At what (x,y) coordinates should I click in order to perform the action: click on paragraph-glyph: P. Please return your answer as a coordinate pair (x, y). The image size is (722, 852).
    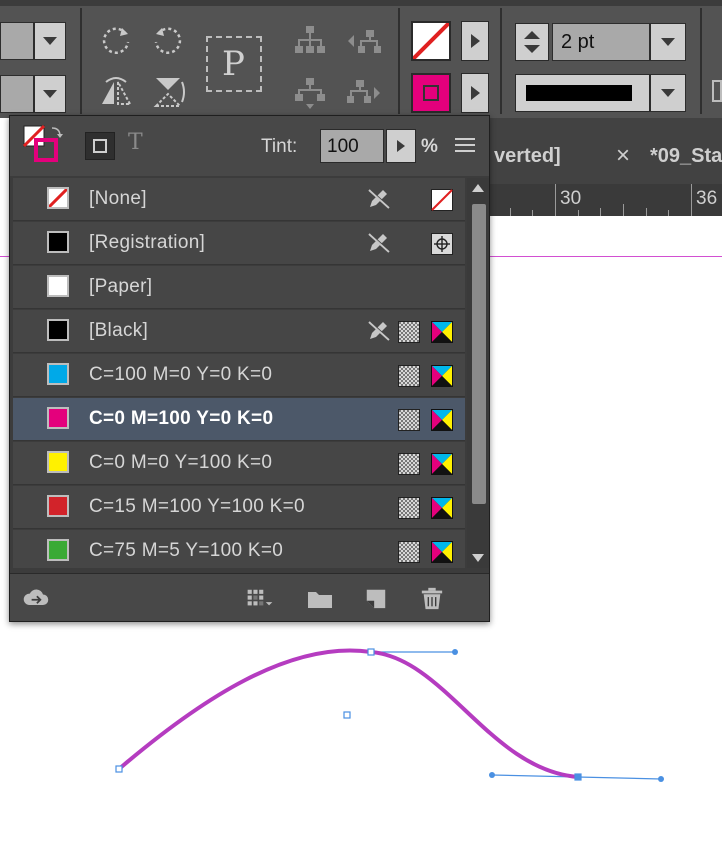
    Looking at the image, I should click on (233, 64).